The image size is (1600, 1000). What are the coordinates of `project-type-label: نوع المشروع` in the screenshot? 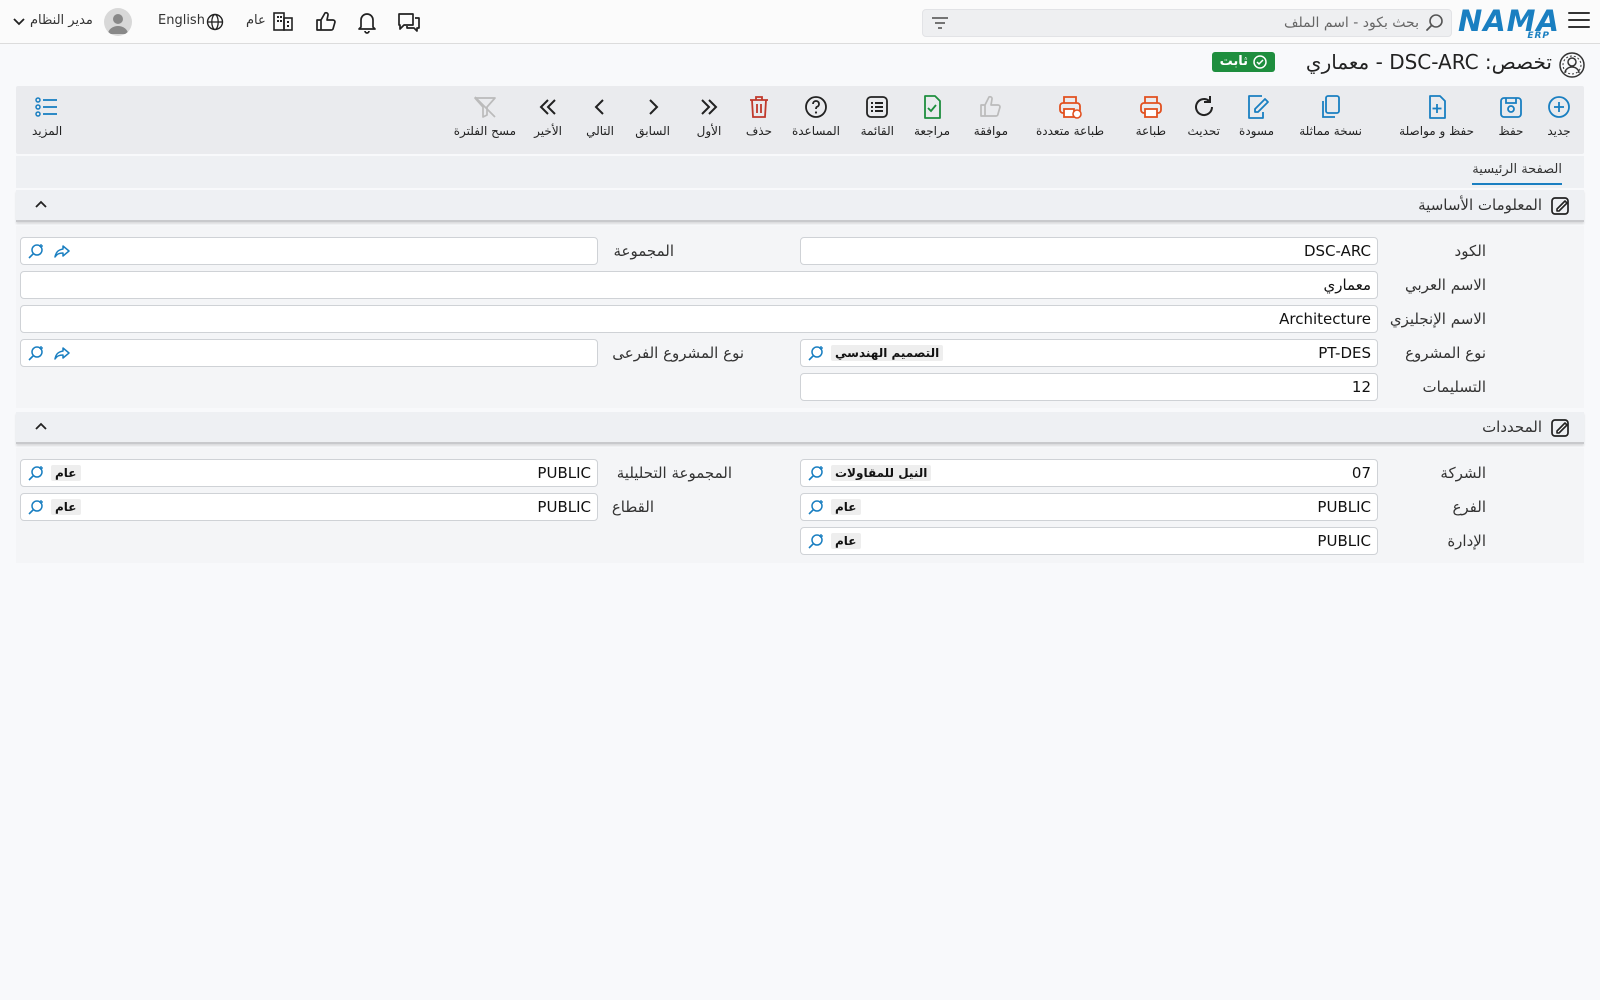 It's located at (1445, 353).